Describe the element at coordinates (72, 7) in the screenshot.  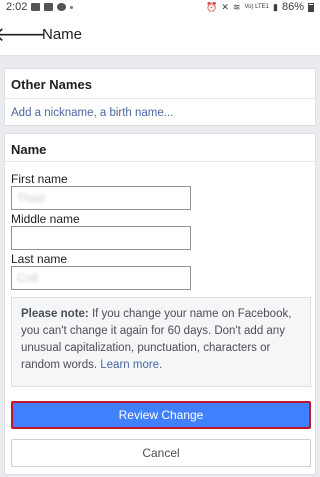
I see `more-notifications-icon` at that location.